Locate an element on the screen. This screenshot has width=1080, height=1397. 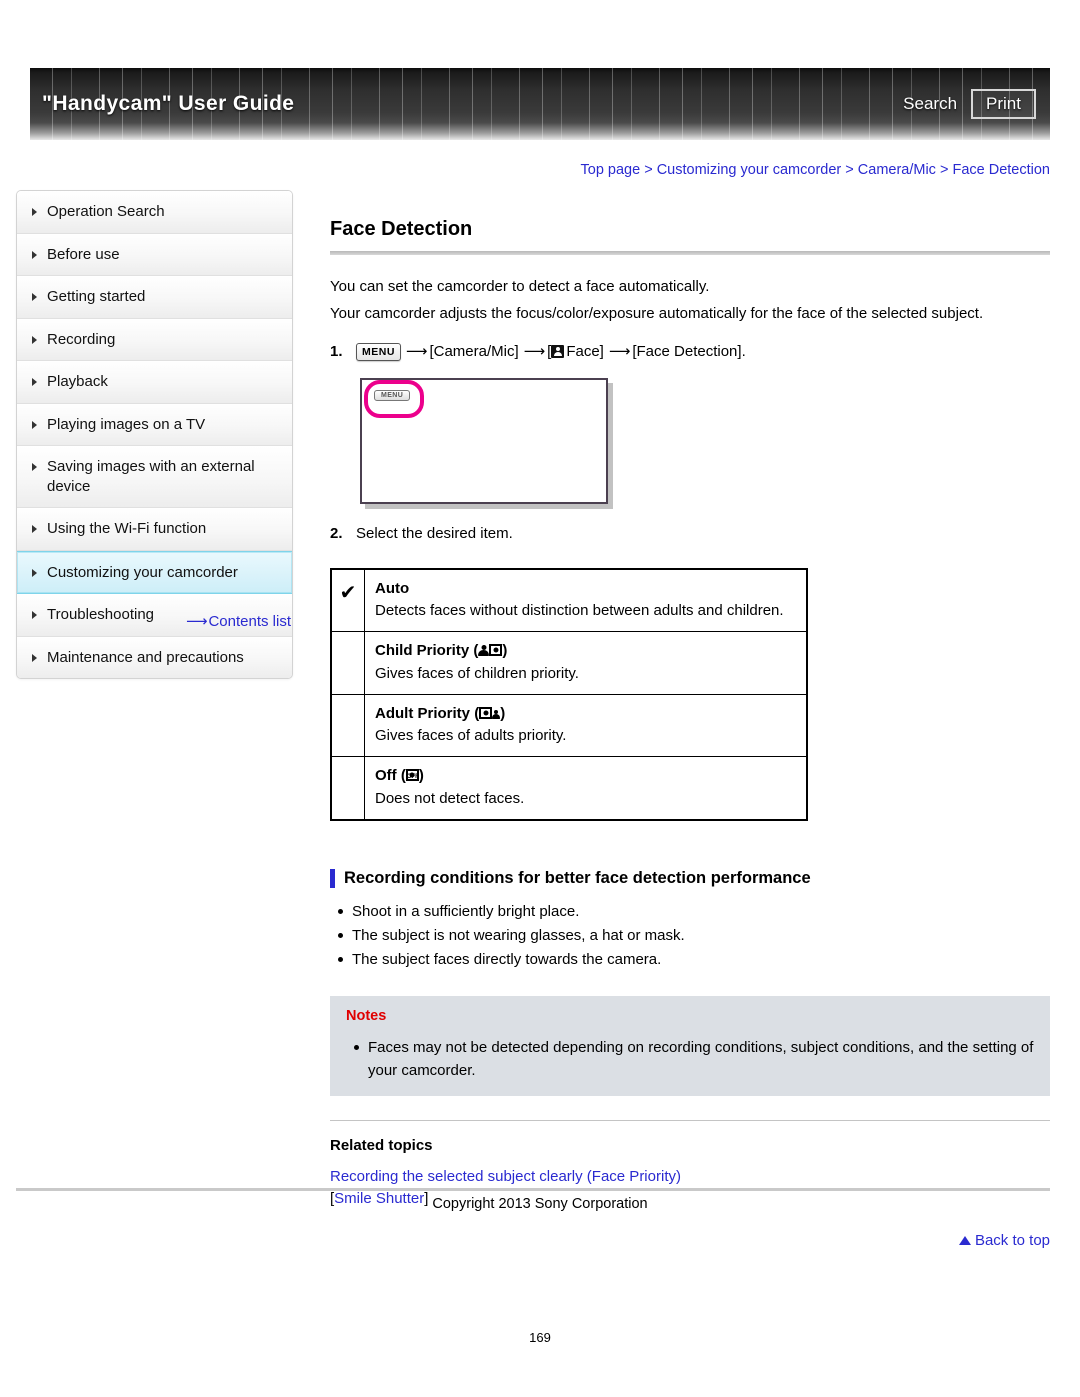
sidebar-item-getting-started: Getting started is located at coordinates (154, 297).